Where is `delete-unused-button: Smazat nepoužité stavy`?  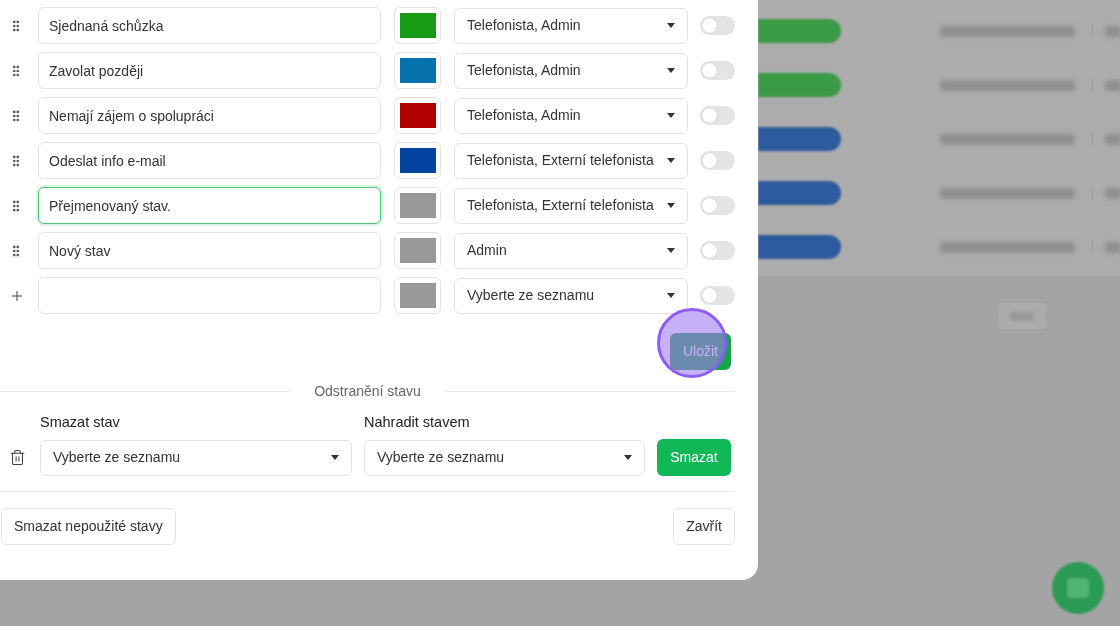 delete-unused-button: Smazat nepoužité stavy is located at coordinates (88, 526).